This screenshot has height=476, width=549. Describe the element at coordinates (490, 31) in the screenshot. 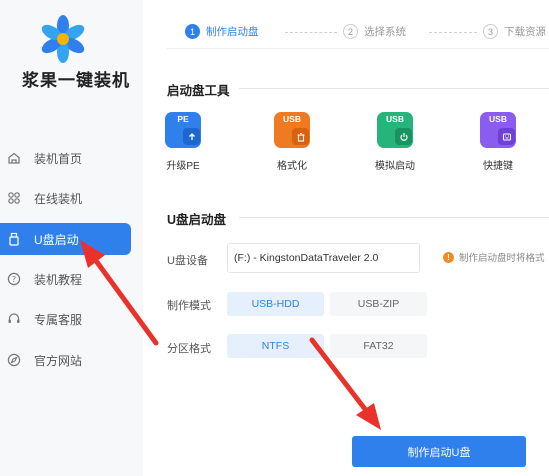

I see `step-number: 3` at that location.